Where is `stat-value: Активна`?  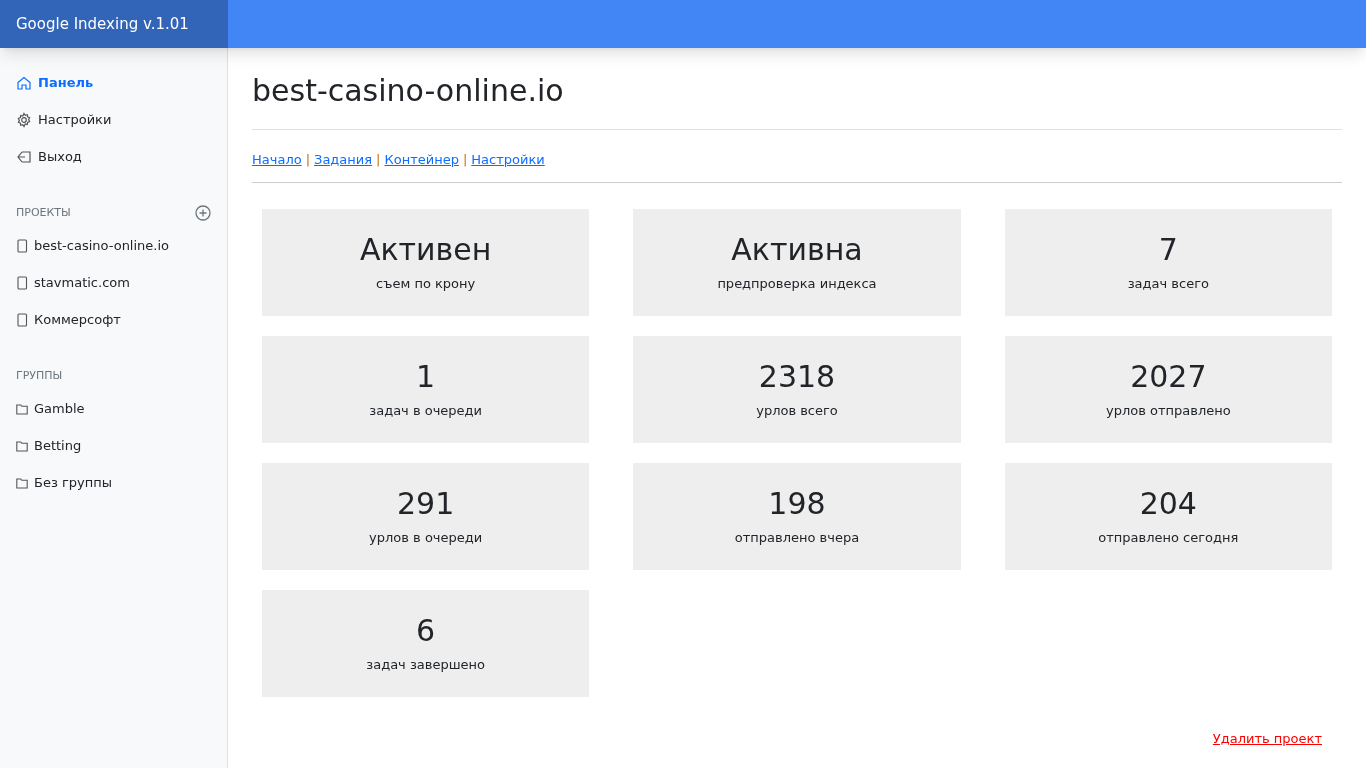 stat-value: Активна is located at coordinates (797, 249).